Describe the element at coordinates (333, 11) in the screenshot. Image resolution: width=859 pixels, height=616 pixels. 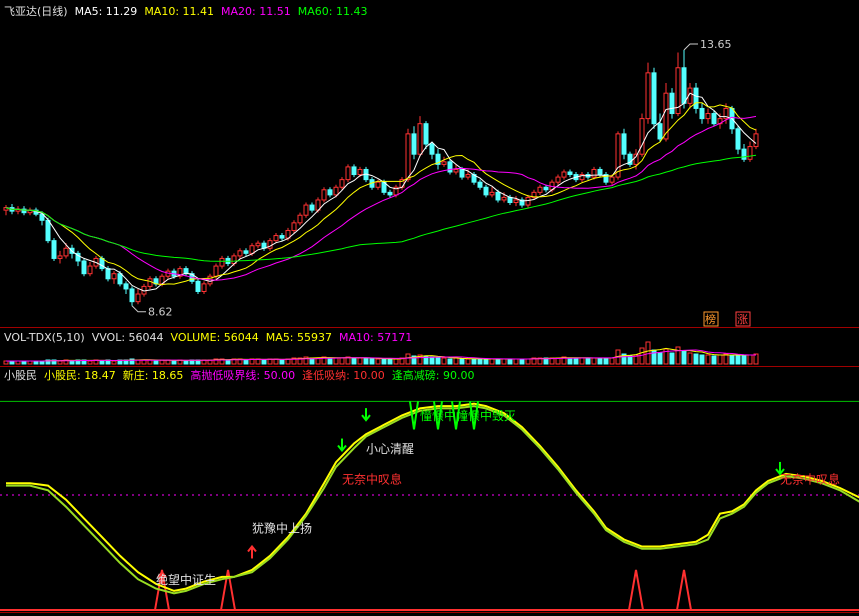
I see `price-header-label: MA60: 11.43` at that location.